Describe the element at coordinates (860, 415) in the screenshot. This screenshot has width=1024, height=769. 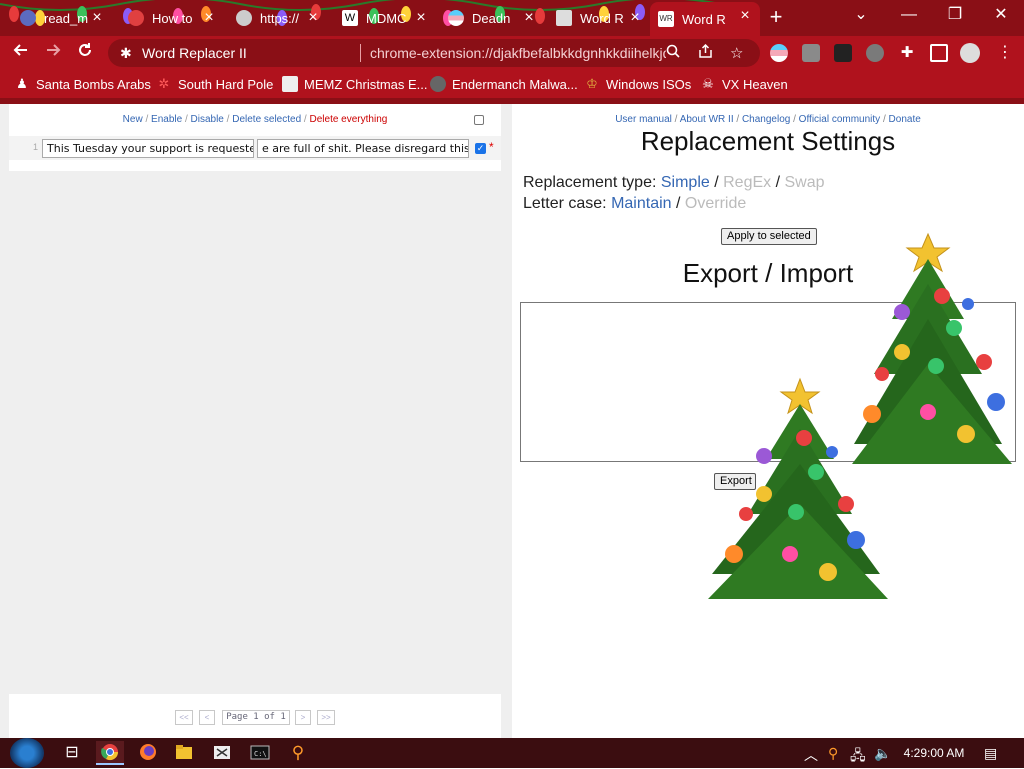
I see `christmas-trees-decoration` at that location.